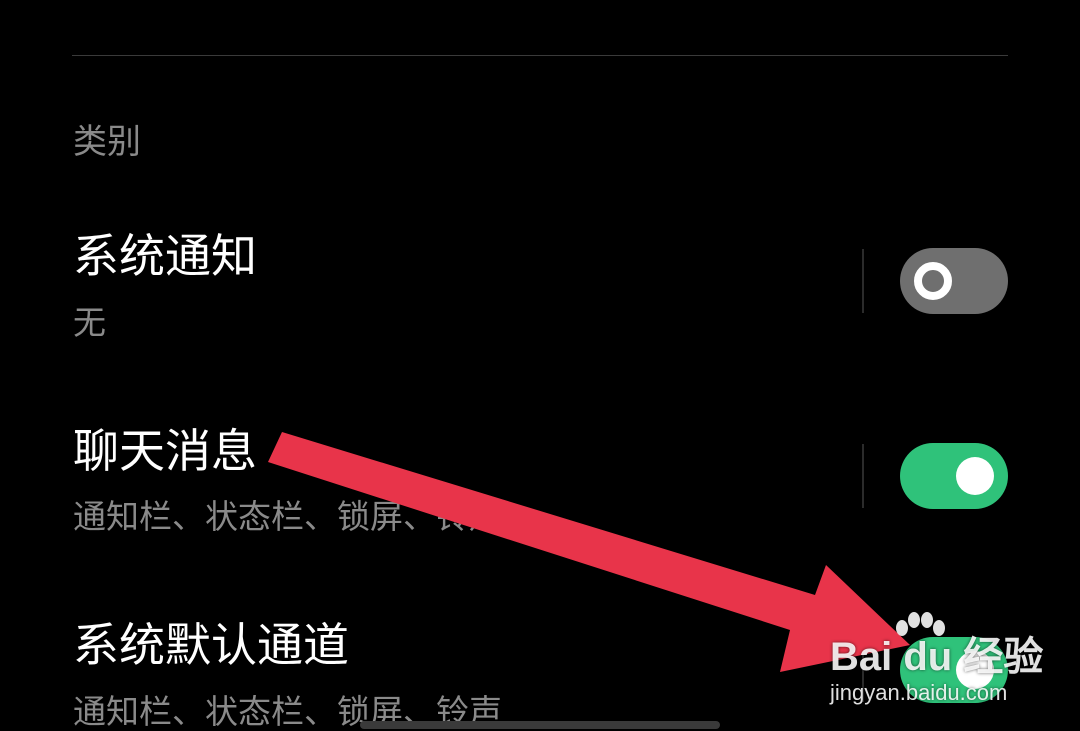 The width and height of the screenshot is (1080, 731). Describe the element at coordinates (89, 322) in the screenshot. I see `row-subtitle: 无` at that location.